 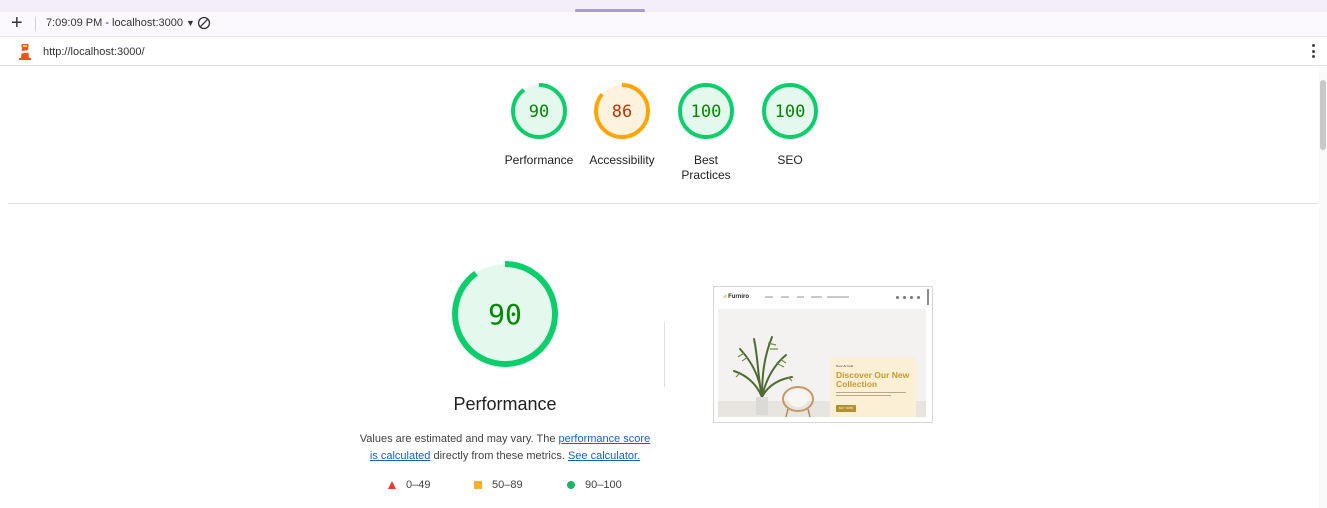 What do you see at coordinates (603, 485) in the screenshot?
I see `legend-range: 90–100` at bounding box center [603, 485].